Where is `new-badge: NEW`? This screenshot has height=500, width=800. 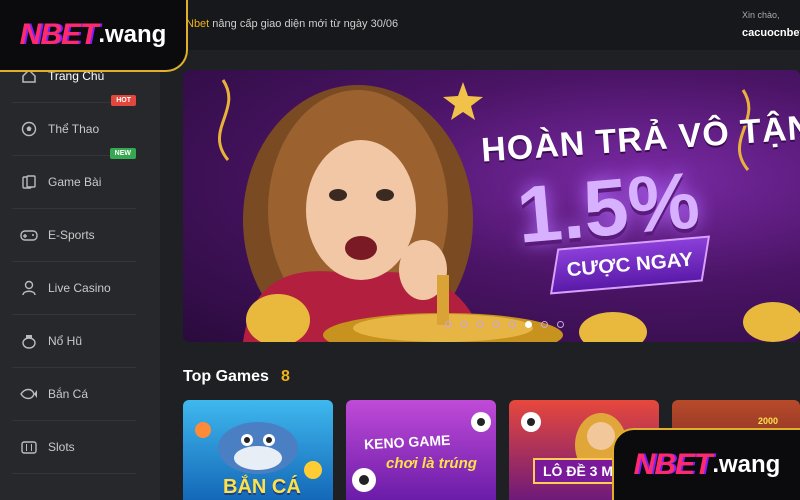 new-badge: NEW is located at coordinates (122, 153).